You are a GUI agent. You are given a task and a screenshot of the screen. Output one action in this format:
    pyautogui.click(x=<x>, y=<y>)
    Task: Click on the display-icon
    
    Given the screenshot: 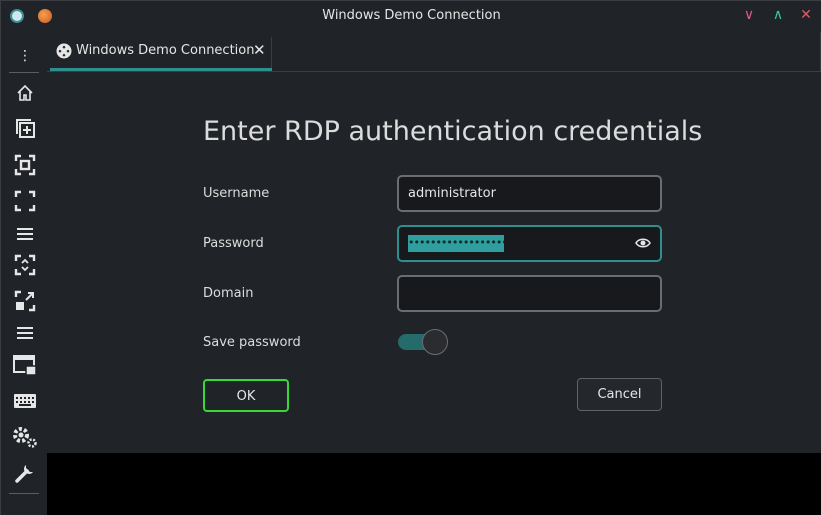 What is the action you would take?
    pyautogui.click(x=25, y=365)
    